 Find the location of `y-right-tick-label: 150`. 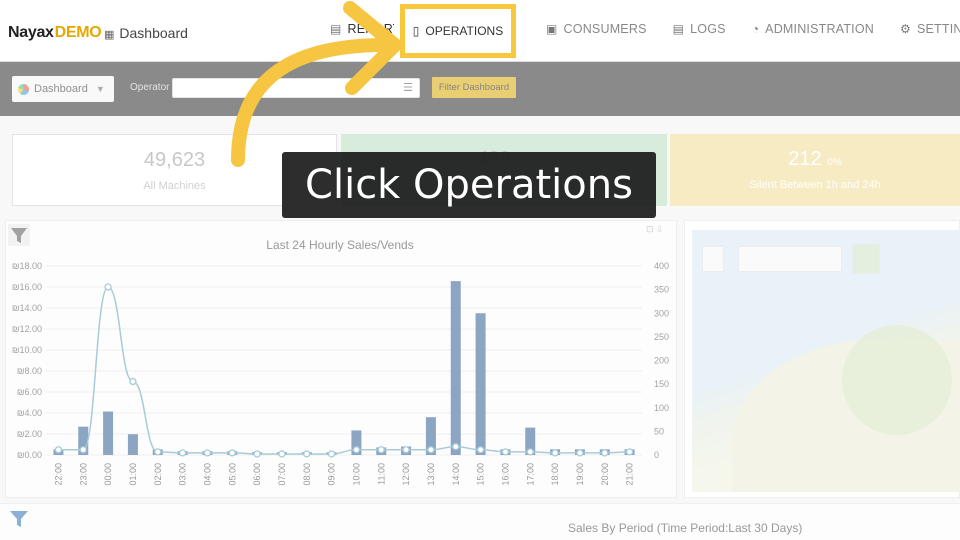

y-right-tick-label: 150 is located at coordinates (661, 384).